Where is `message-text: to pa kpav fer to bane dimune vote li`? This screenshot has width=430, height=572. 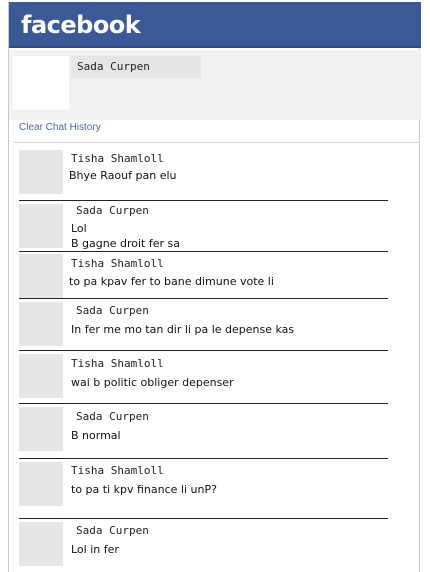
message-text: to pa kpav fer to bane dimune vote li is located at coordinates (171, 281).